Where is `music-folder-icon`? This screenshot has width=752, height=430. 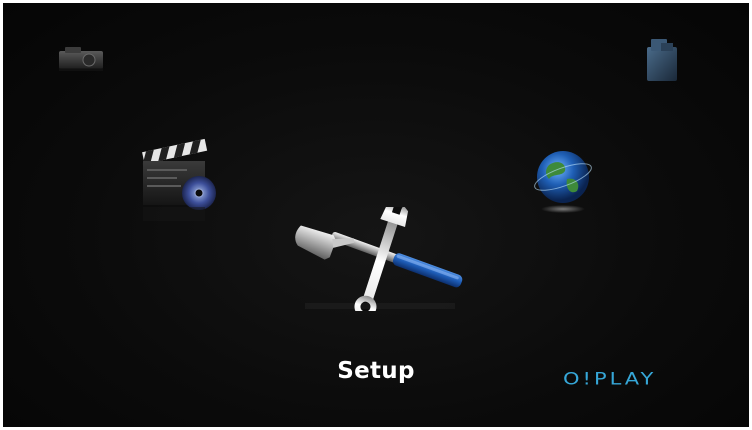
music-folder-icon is located at coordinates (662, 60).